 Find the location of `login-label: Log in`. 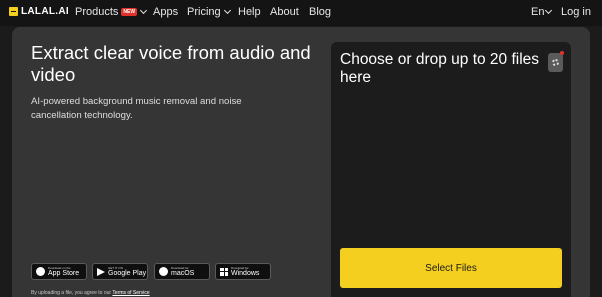

login-label: Log in is located at coordinates (576, 12).